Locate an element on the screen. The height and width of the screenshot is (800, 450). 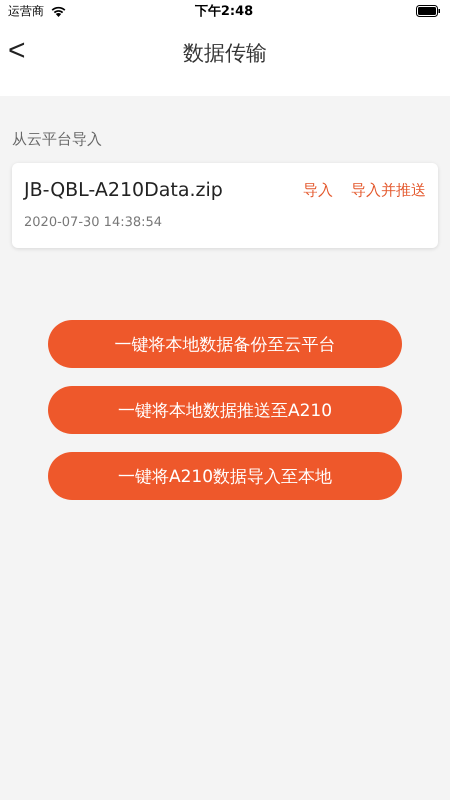
file-date: 2020-07-30 14:38:54 is located at coordinates (94, 222).